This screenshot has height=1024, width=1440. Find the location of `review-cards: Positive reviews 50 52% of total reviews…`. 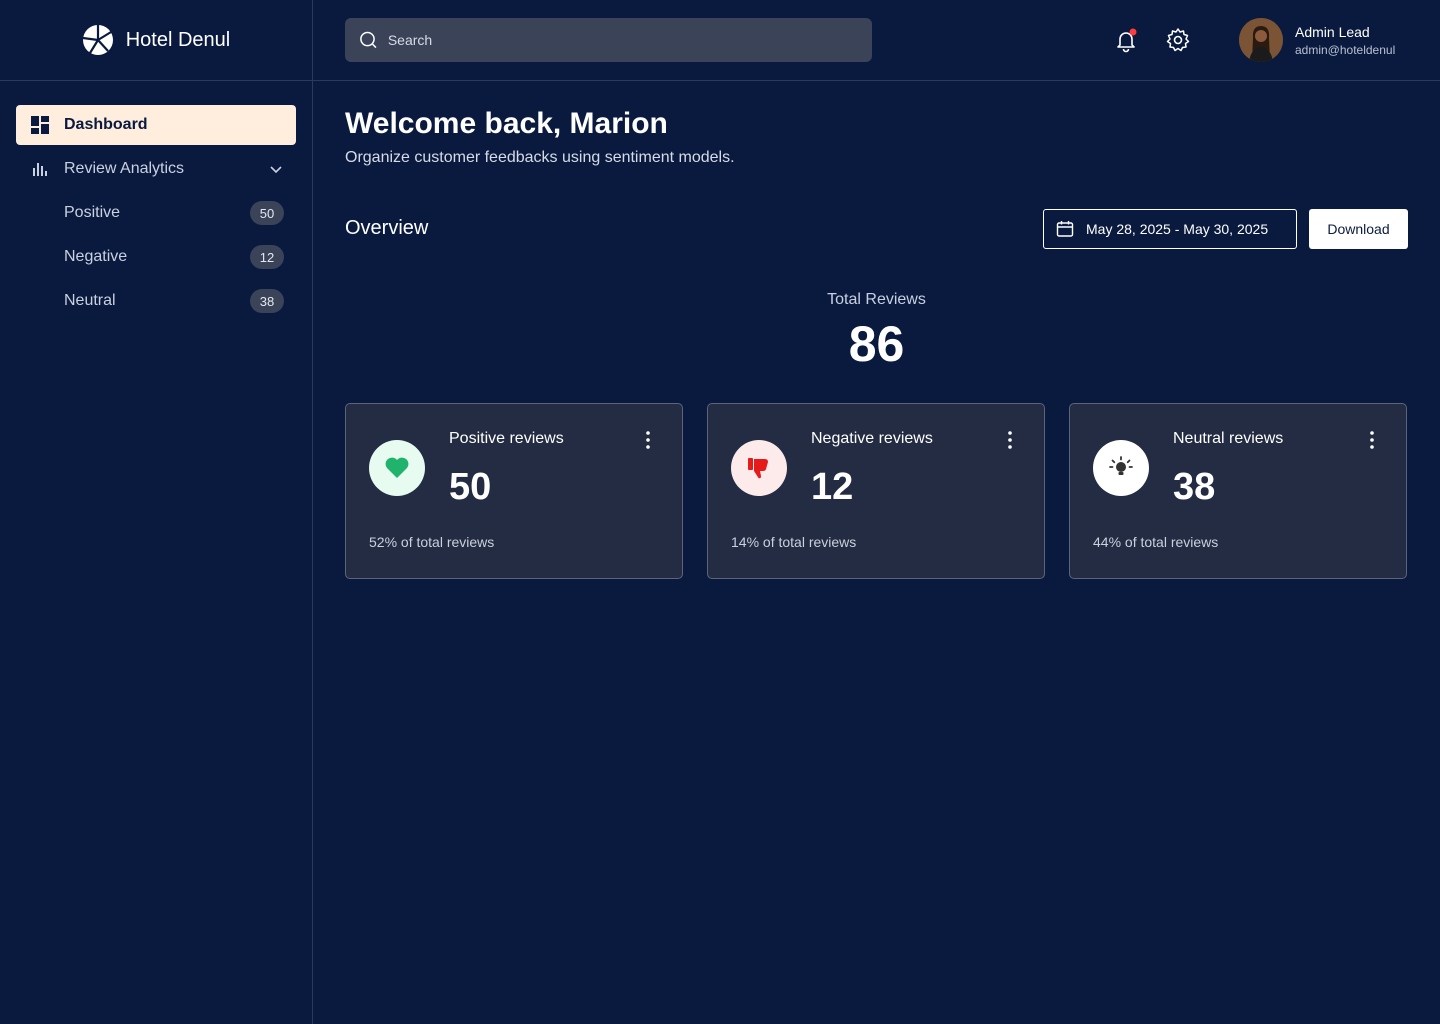

review-cards: Positive reviews 50 52% of total reviews… is located at coordinates (876, 491).